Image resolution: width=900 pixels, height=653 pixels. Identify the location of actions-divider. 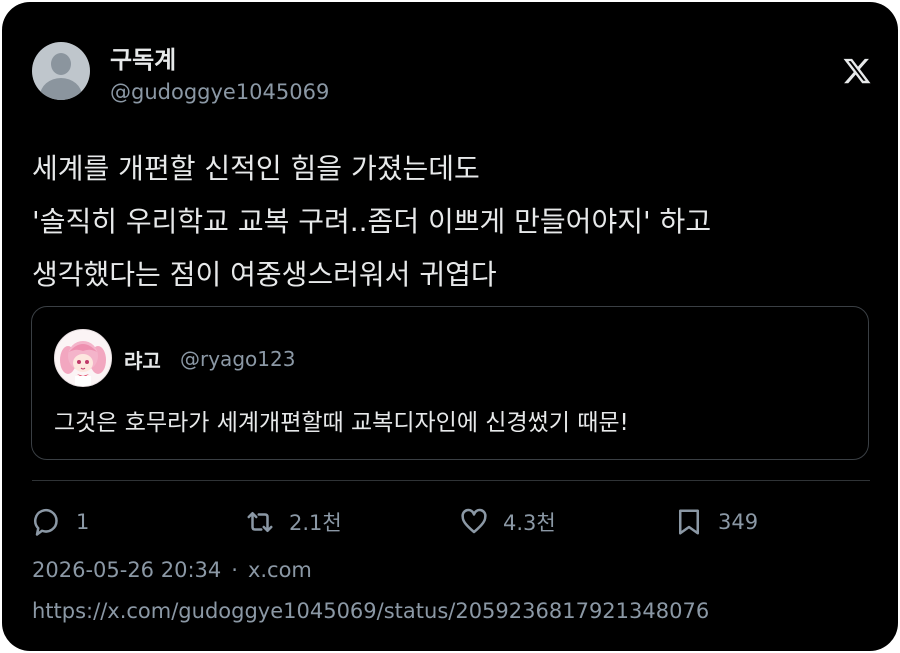
(451, 480).